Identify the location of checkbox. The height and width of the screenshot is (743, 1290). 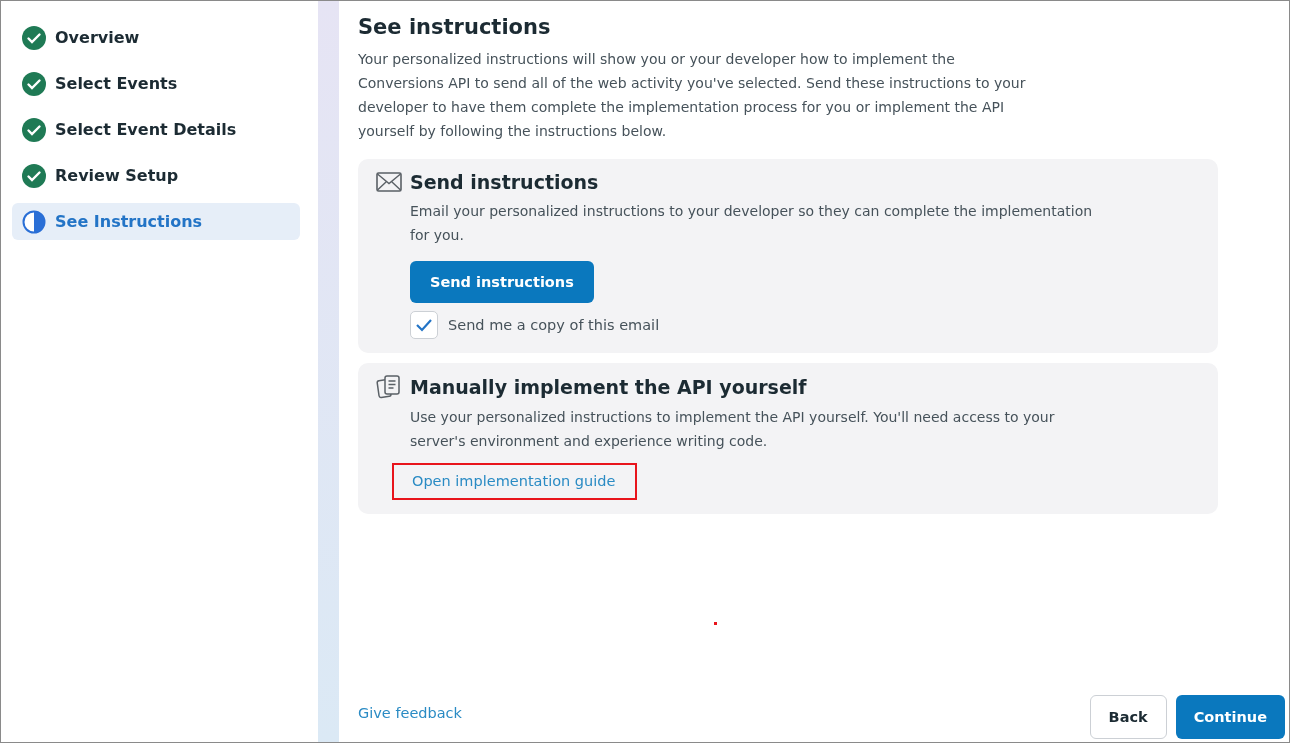
(424, 325).